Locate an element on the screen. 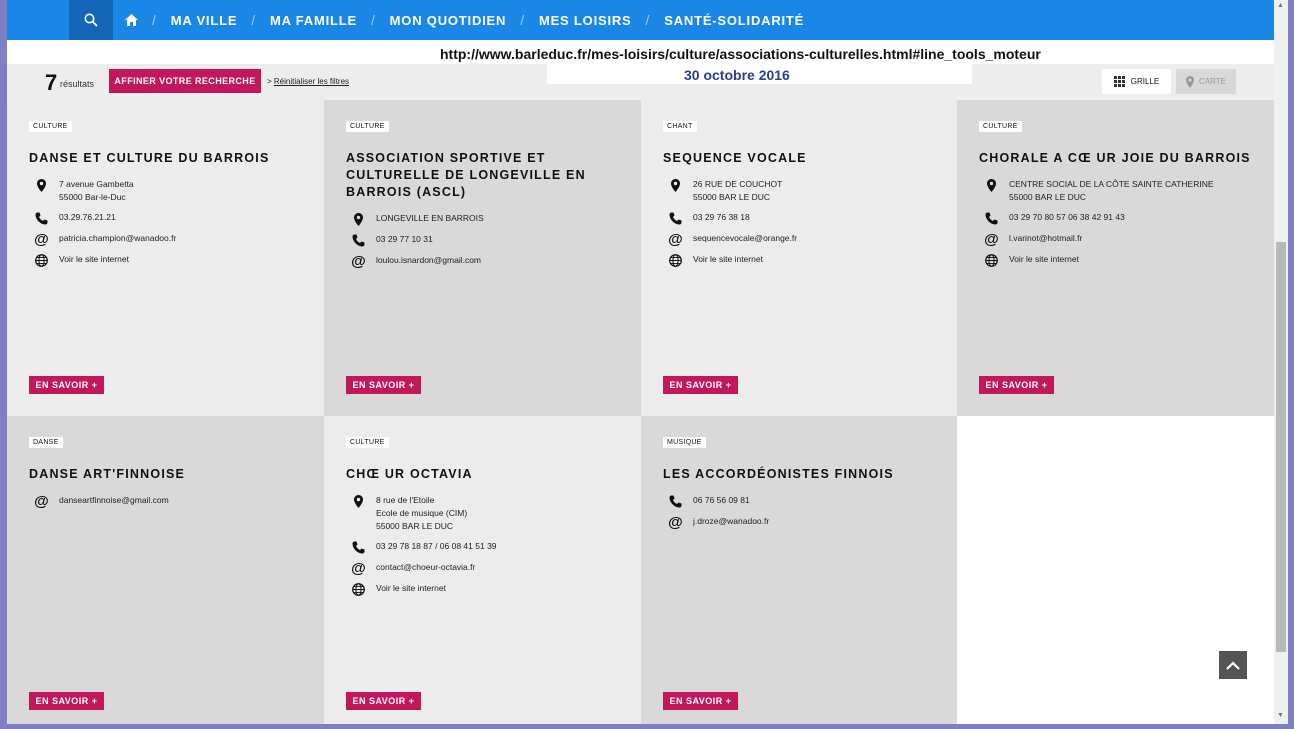 This screenshot has width=1294, height=729. vertical-scrollbar: ▲ ▼ is located at coordinates (1281, 362).